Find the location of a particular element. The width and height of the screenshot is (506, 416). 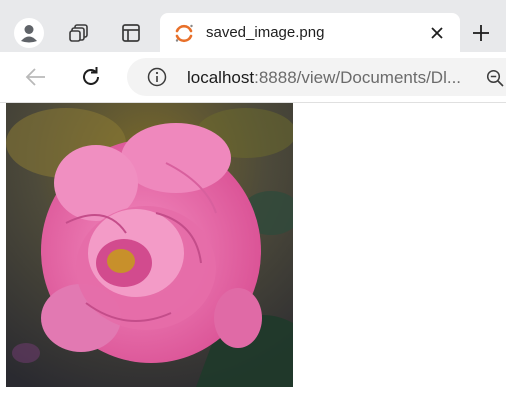

tab-actions-icon is located at coordinates (78, 33).